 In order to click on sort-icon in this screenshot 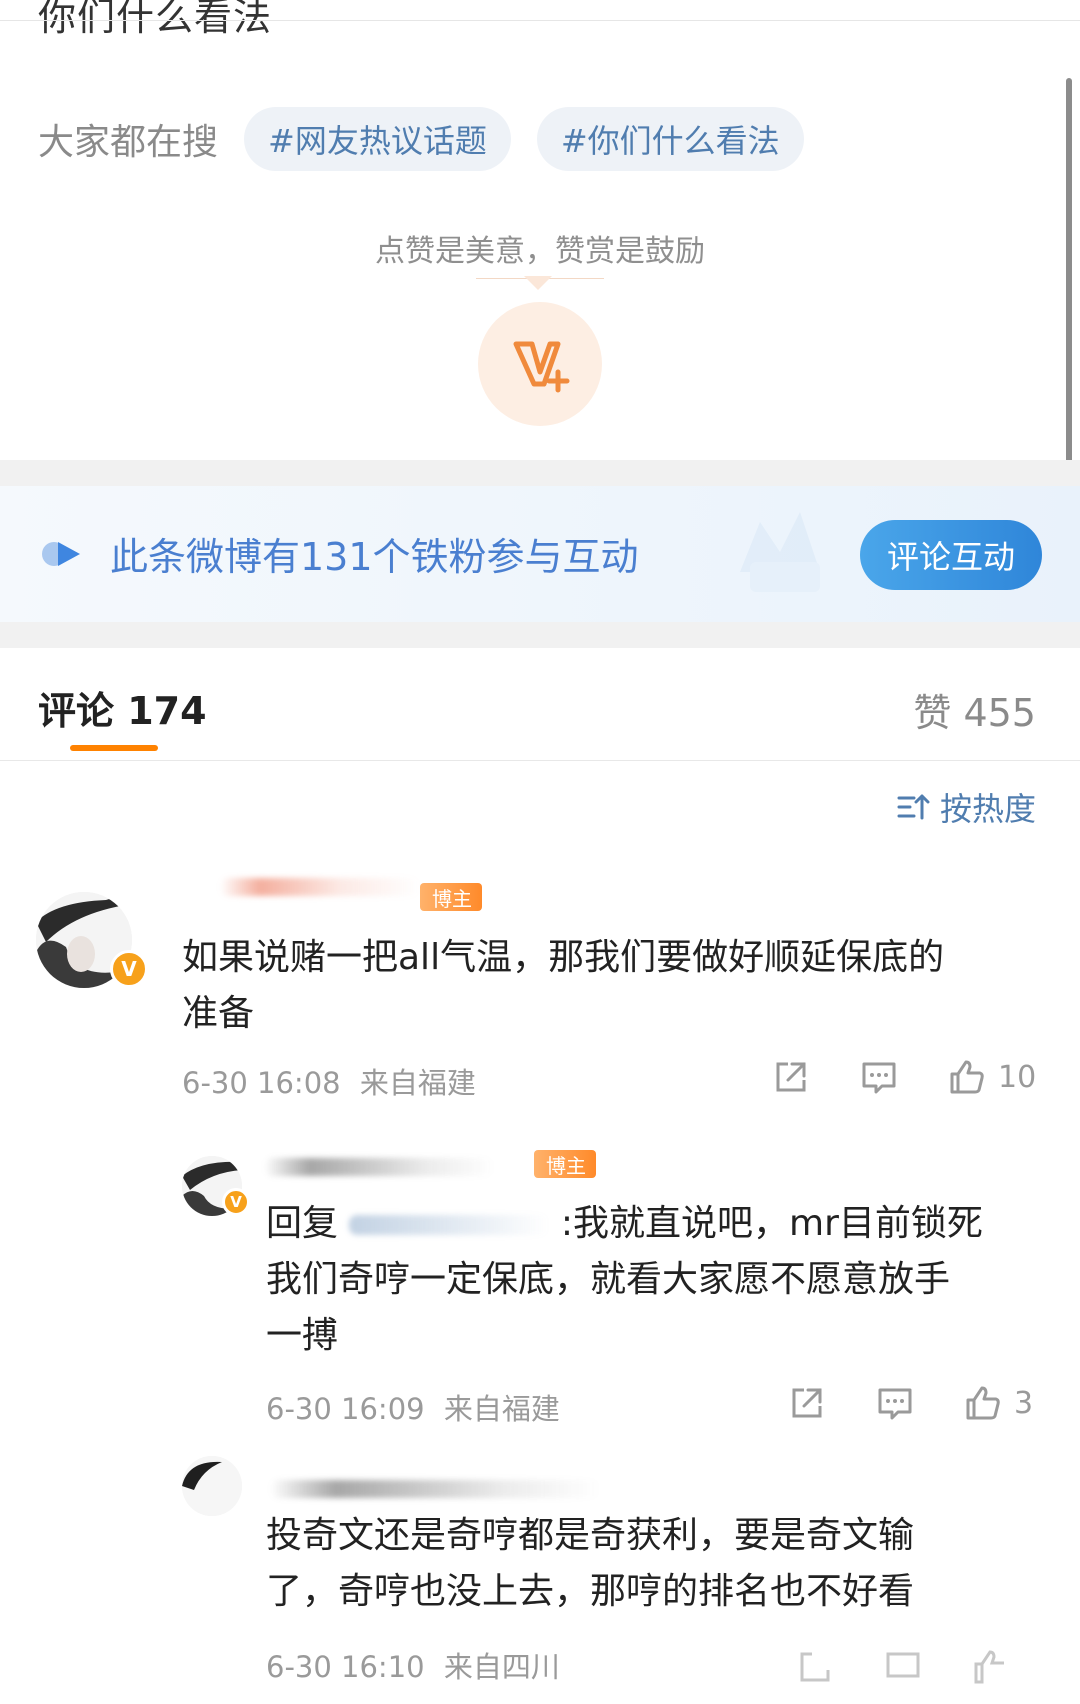, I will do `click(913, 807)`.